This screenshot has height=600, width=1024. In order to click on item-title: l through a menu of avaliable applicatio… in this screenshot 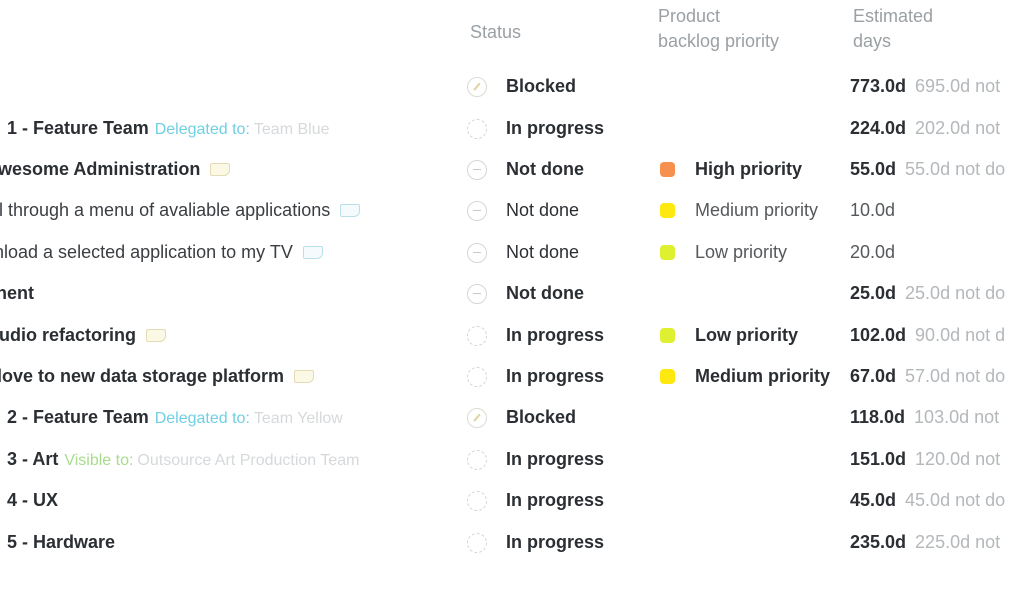, I will do `click(165, 210)`.